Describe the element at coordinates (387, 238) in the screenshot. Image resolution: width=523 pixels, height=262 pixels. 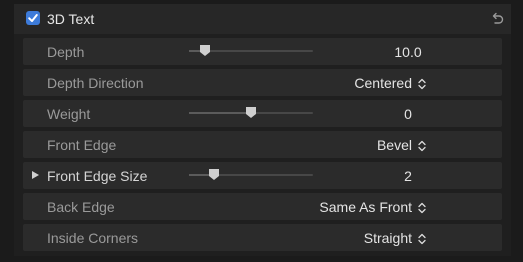
I see `inside-corners-value: Straight` at that location.